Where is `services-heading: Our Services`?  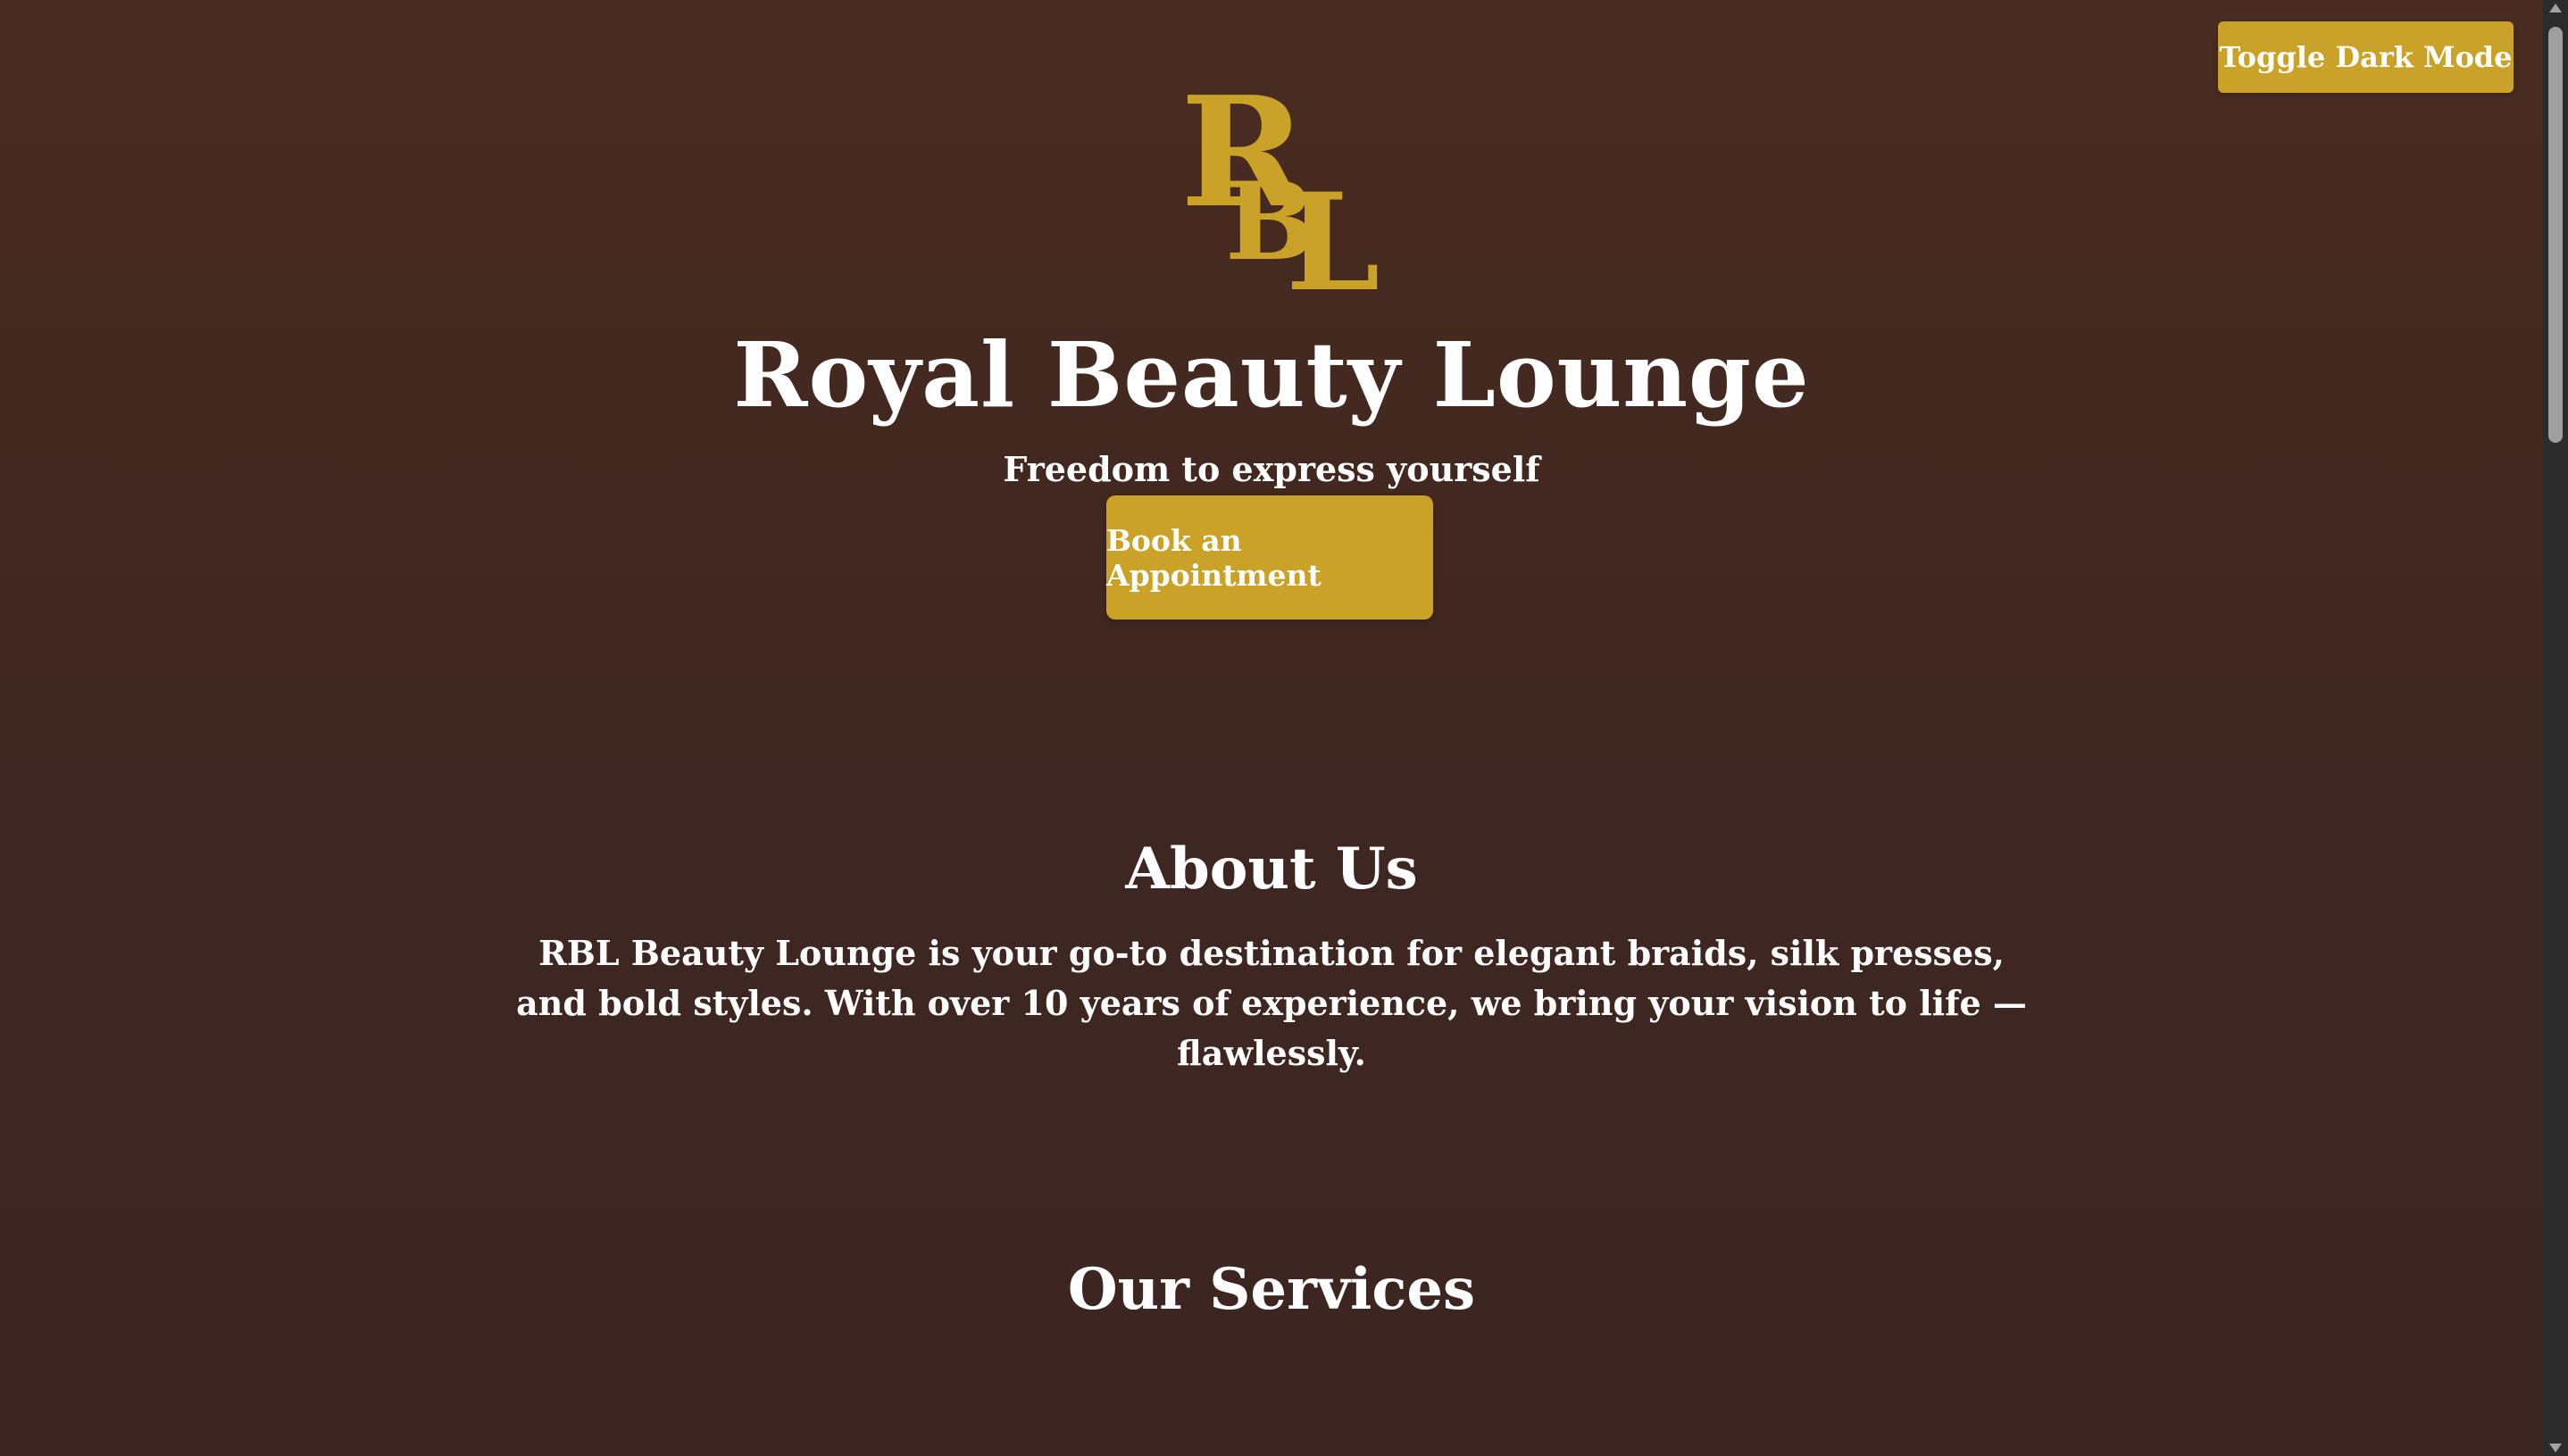
services-heading: Our Services is located at coordinates (1271, 1289).